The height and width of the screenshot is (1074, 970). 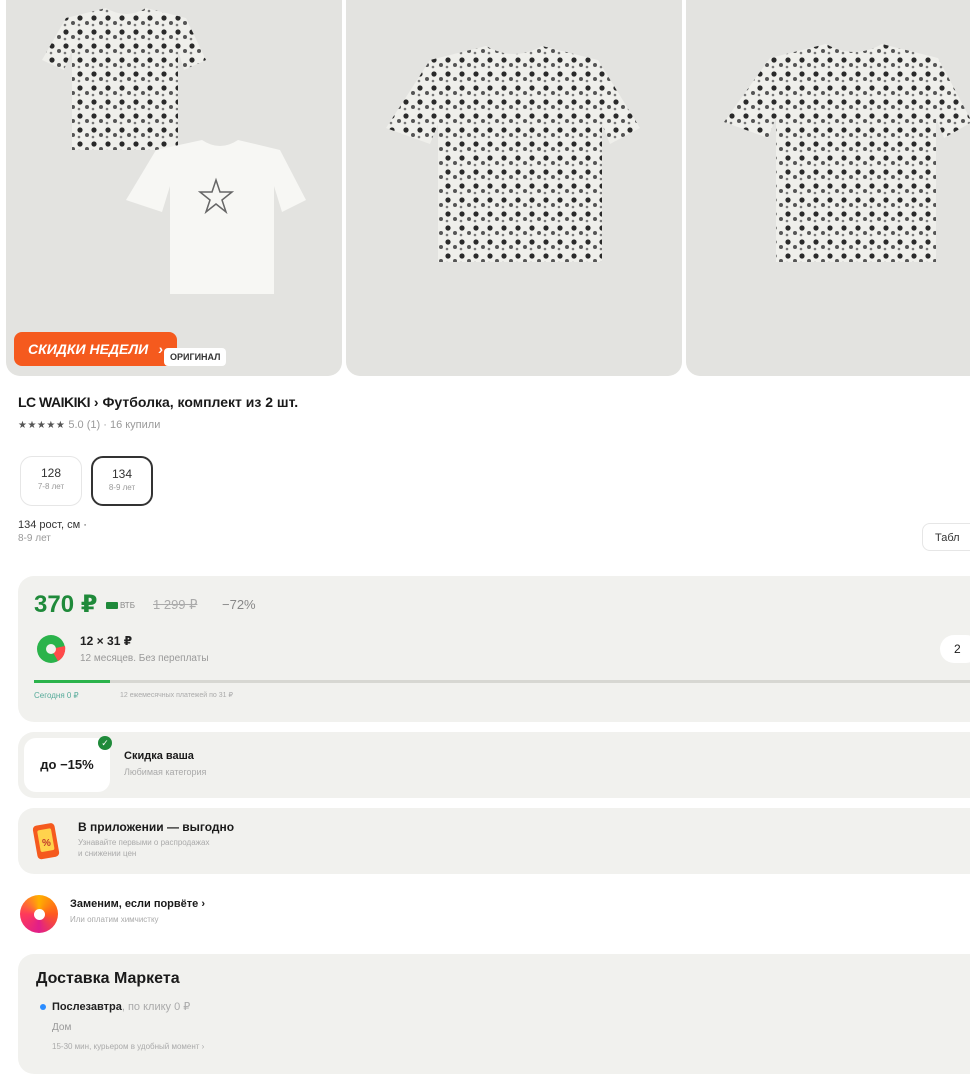 I want to click on size-age: 8-9 лет, so click(x=122, y=487).